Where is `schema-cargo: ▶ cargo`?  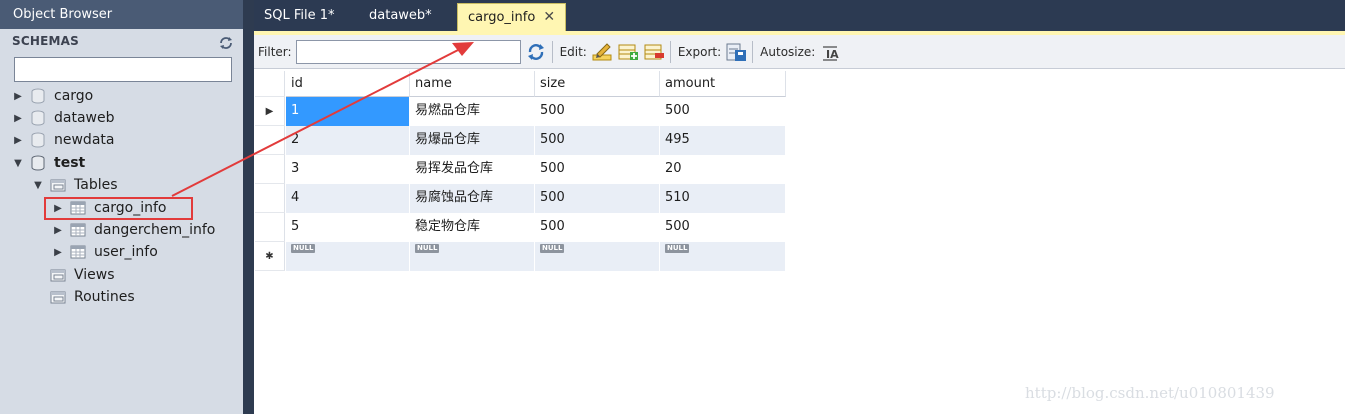
schema-cargo: ▶ cargo is located at coordinates (52, 96).